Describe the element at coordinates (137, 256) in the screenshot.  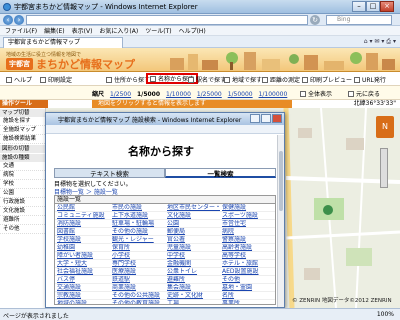
I see `category-link: 小学校` at that location.